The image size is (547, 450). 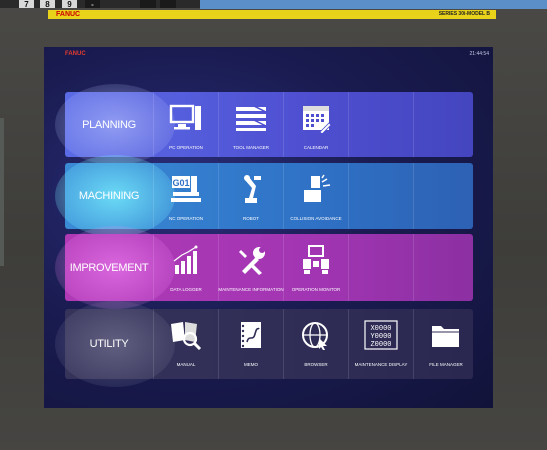 I want to click on keypad-strip: 7 8 9 -, so click(x=100, y=4).